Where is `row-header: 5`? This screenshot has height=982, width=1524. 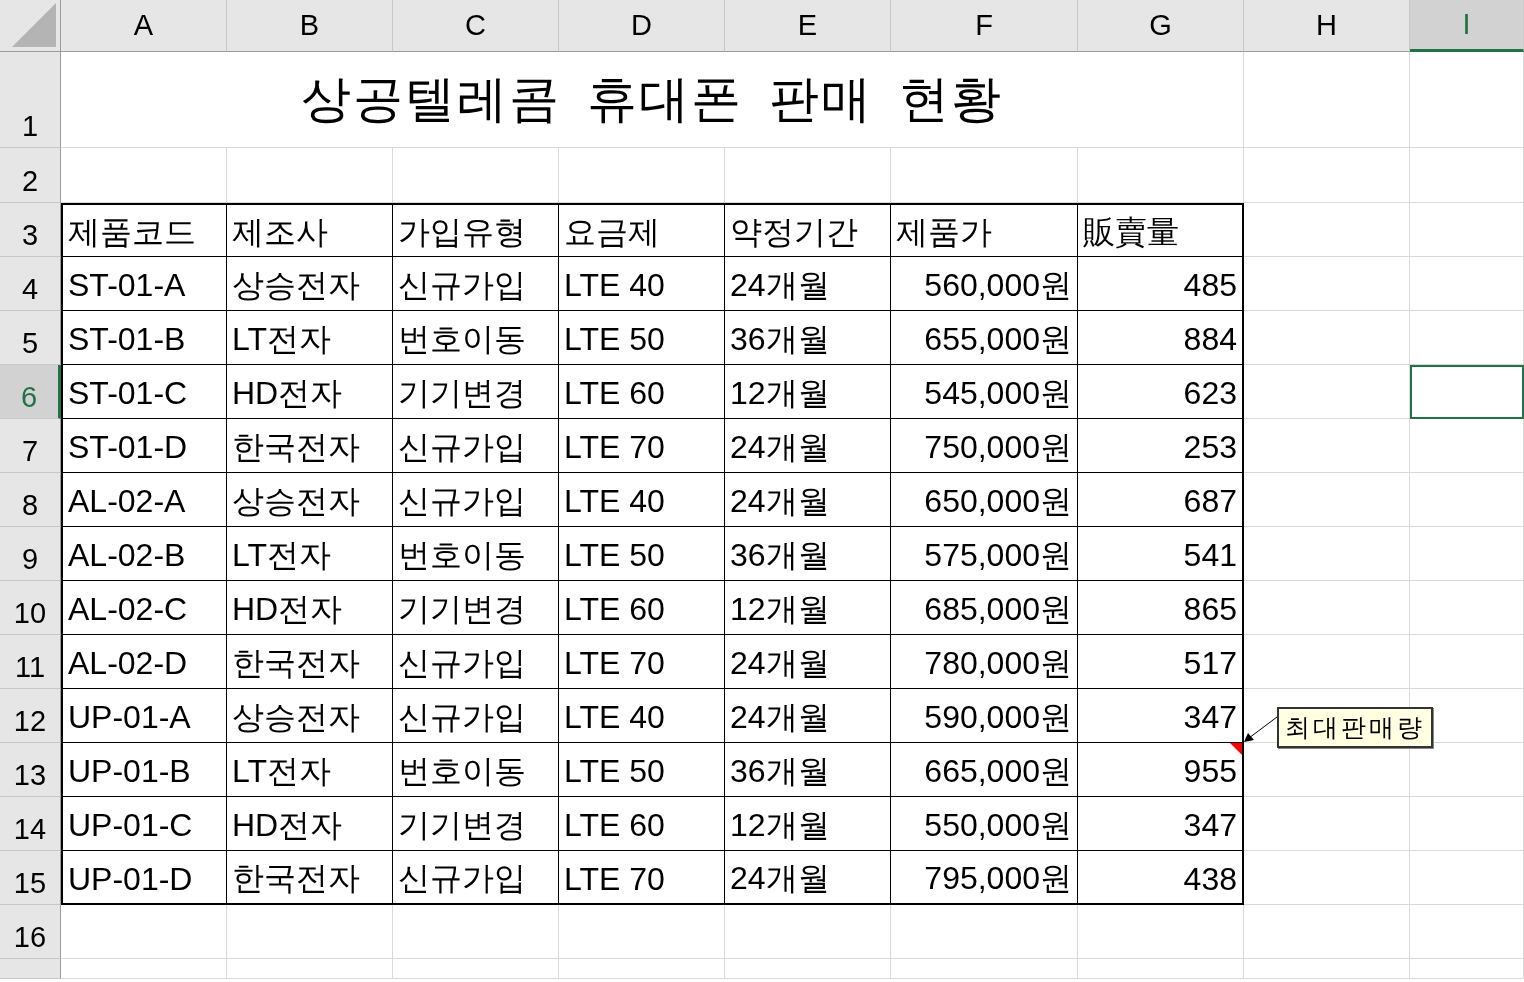
row-header: 5 is located at coordinates (30, 338).